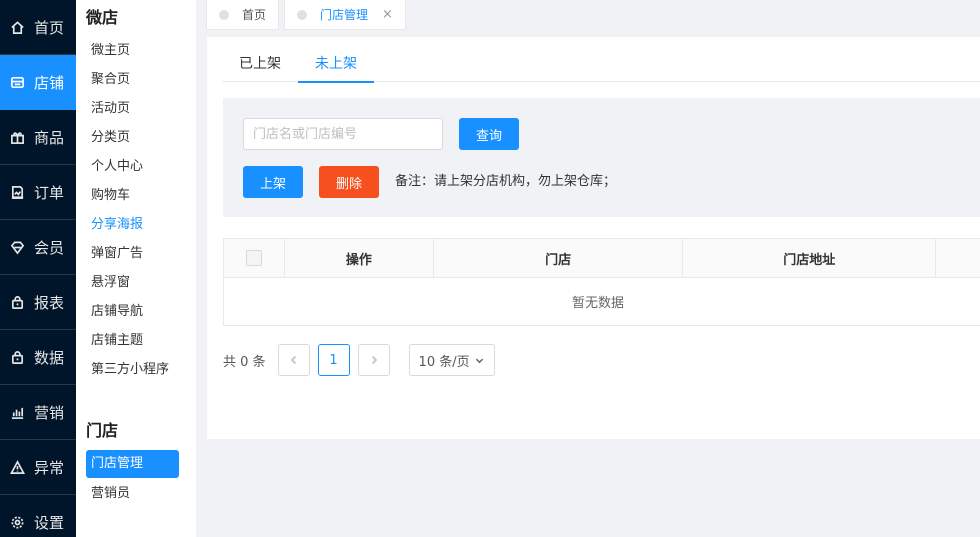 The image size is (980, 537). I want to click on nav-item-label: 商品, so click(49, 137).